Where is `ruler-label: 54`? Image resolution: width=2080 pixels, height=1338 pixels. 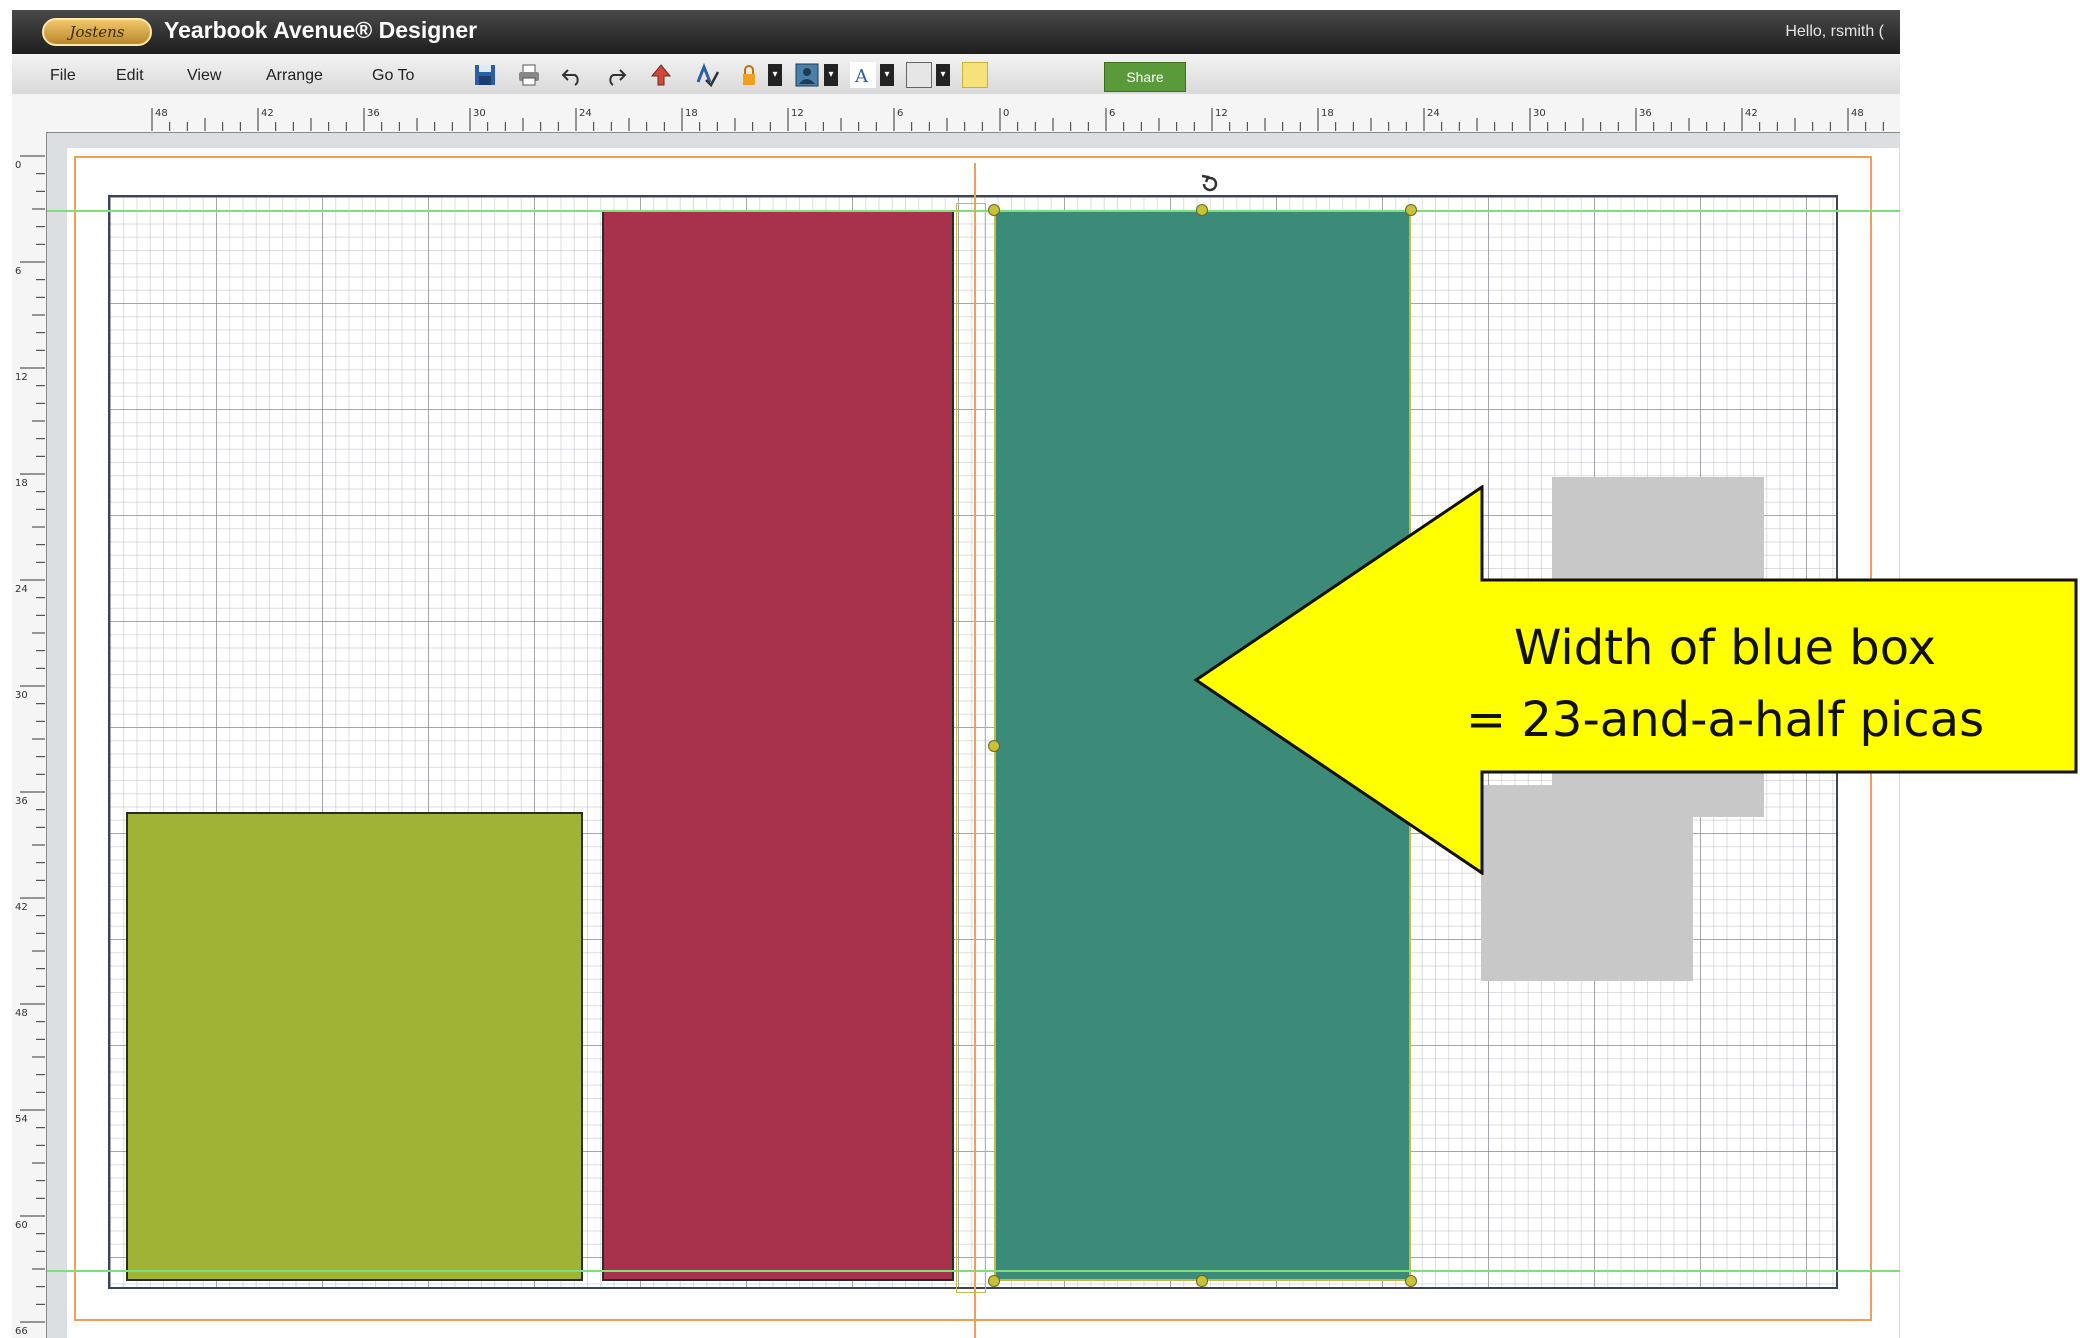
ruler-label: 54 is located at coordinates (21, 1119).